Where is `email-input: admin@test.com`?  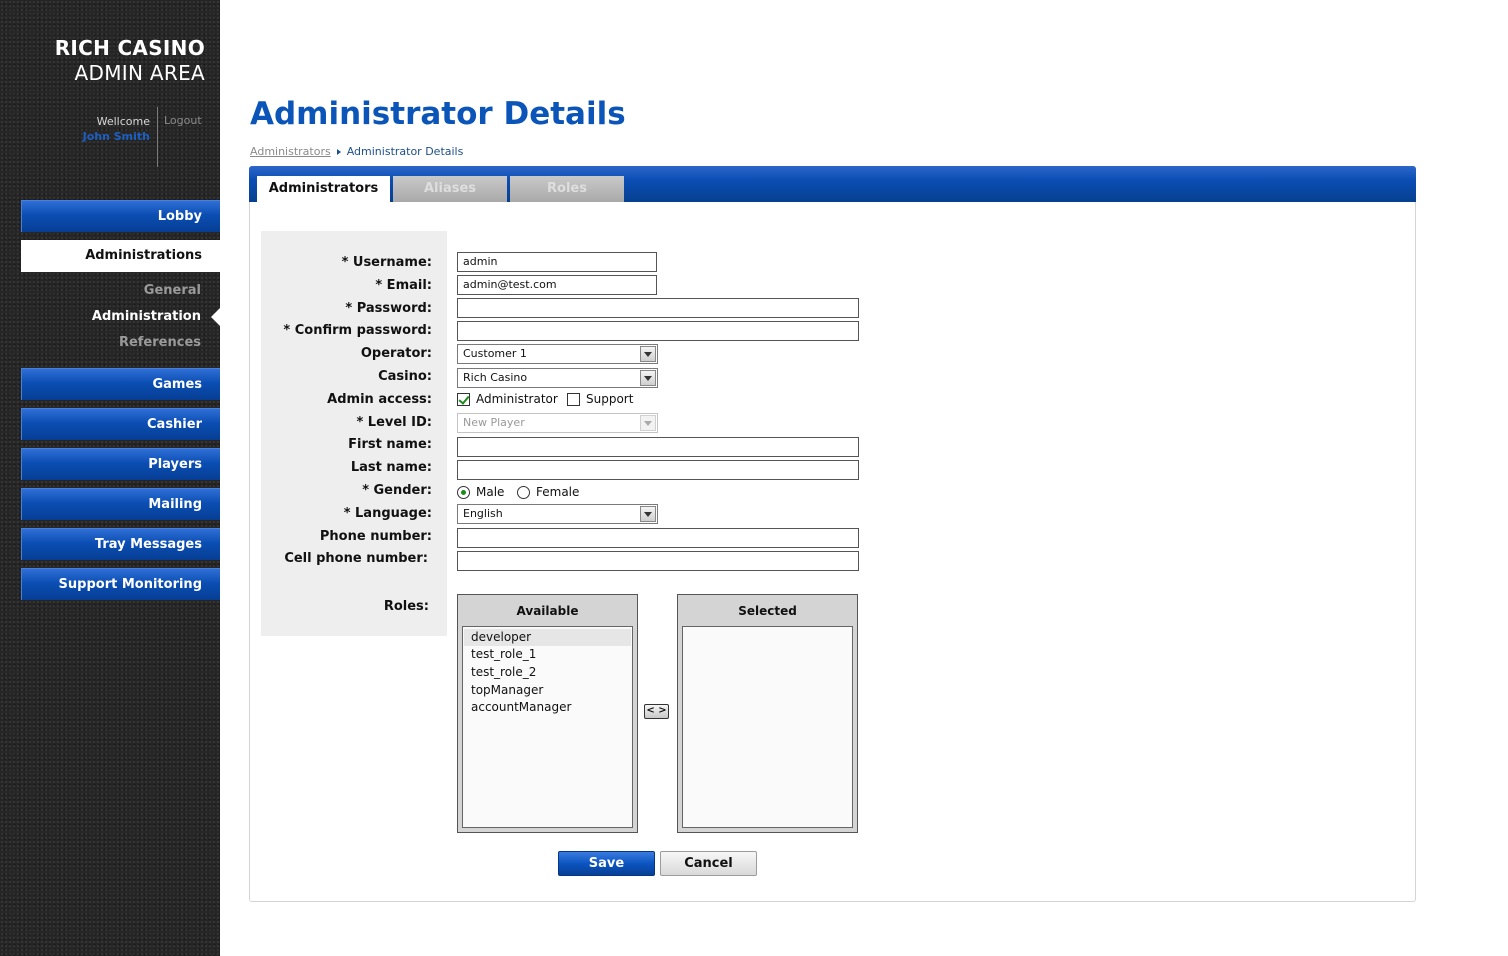
email-input: admin@test.com is located at coordinates (557, 285).